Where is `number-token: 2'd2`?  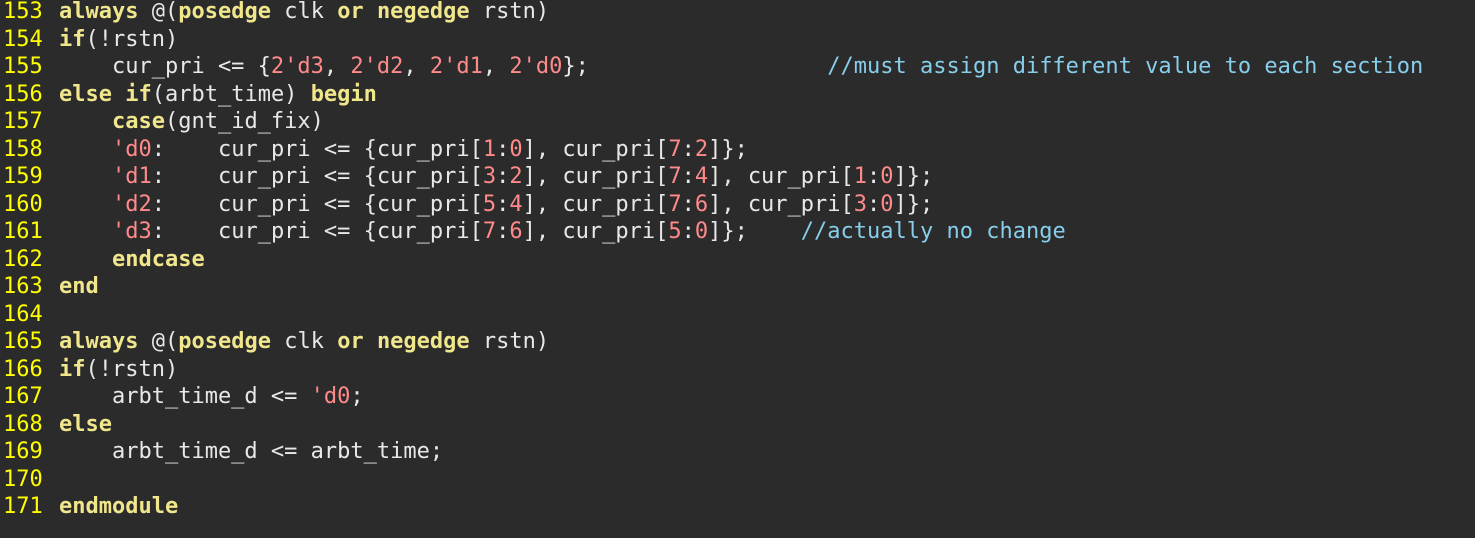 number-token: 2'd2 is located at coordinates (377, 66).